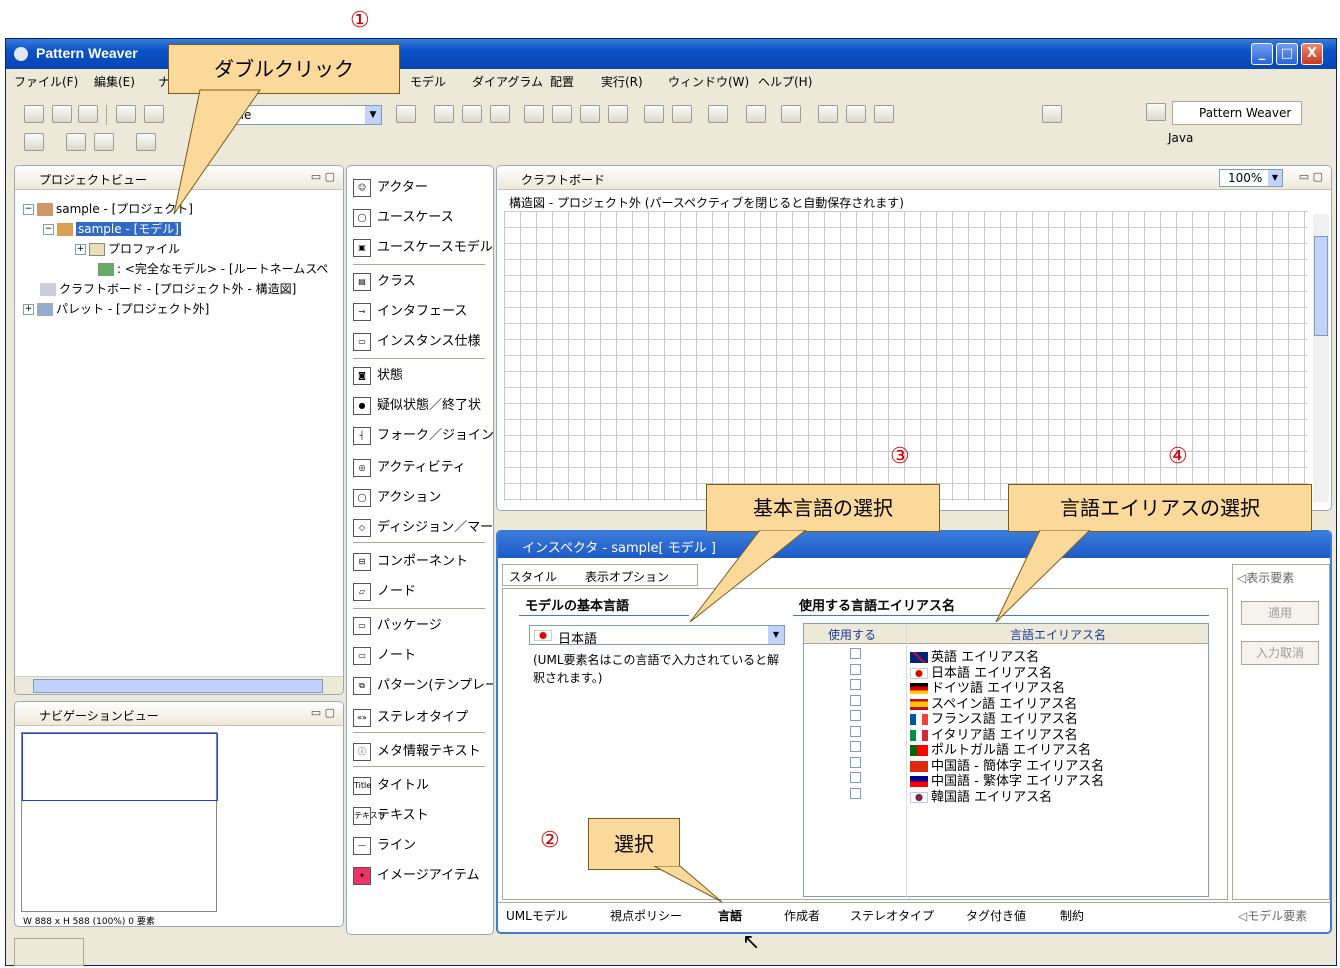 The height and width of the screenshot is (968, 1340). I want to click on menu-edit: 編集(E), so click(114, 81).